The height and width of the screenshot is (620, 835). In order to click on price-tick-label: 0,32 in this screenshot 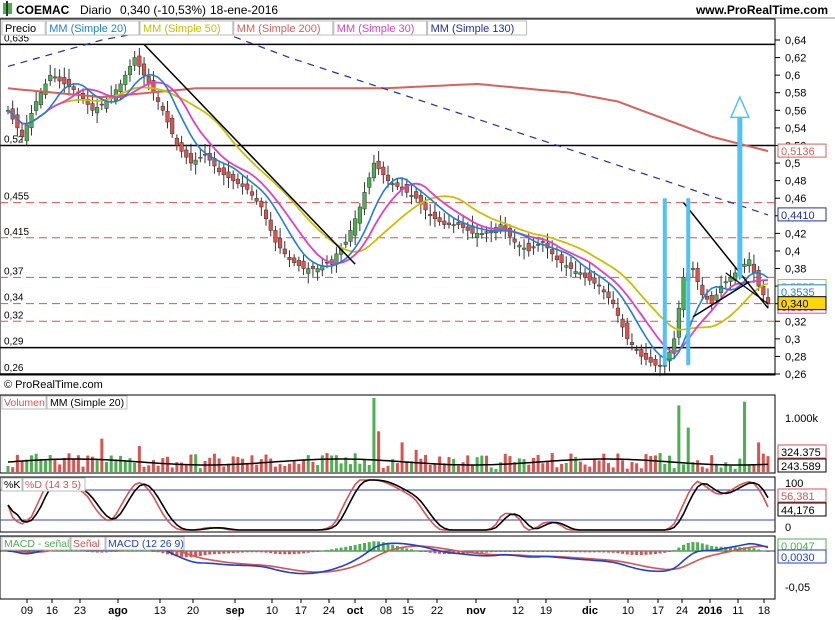, I will do `click(795, 322)`.